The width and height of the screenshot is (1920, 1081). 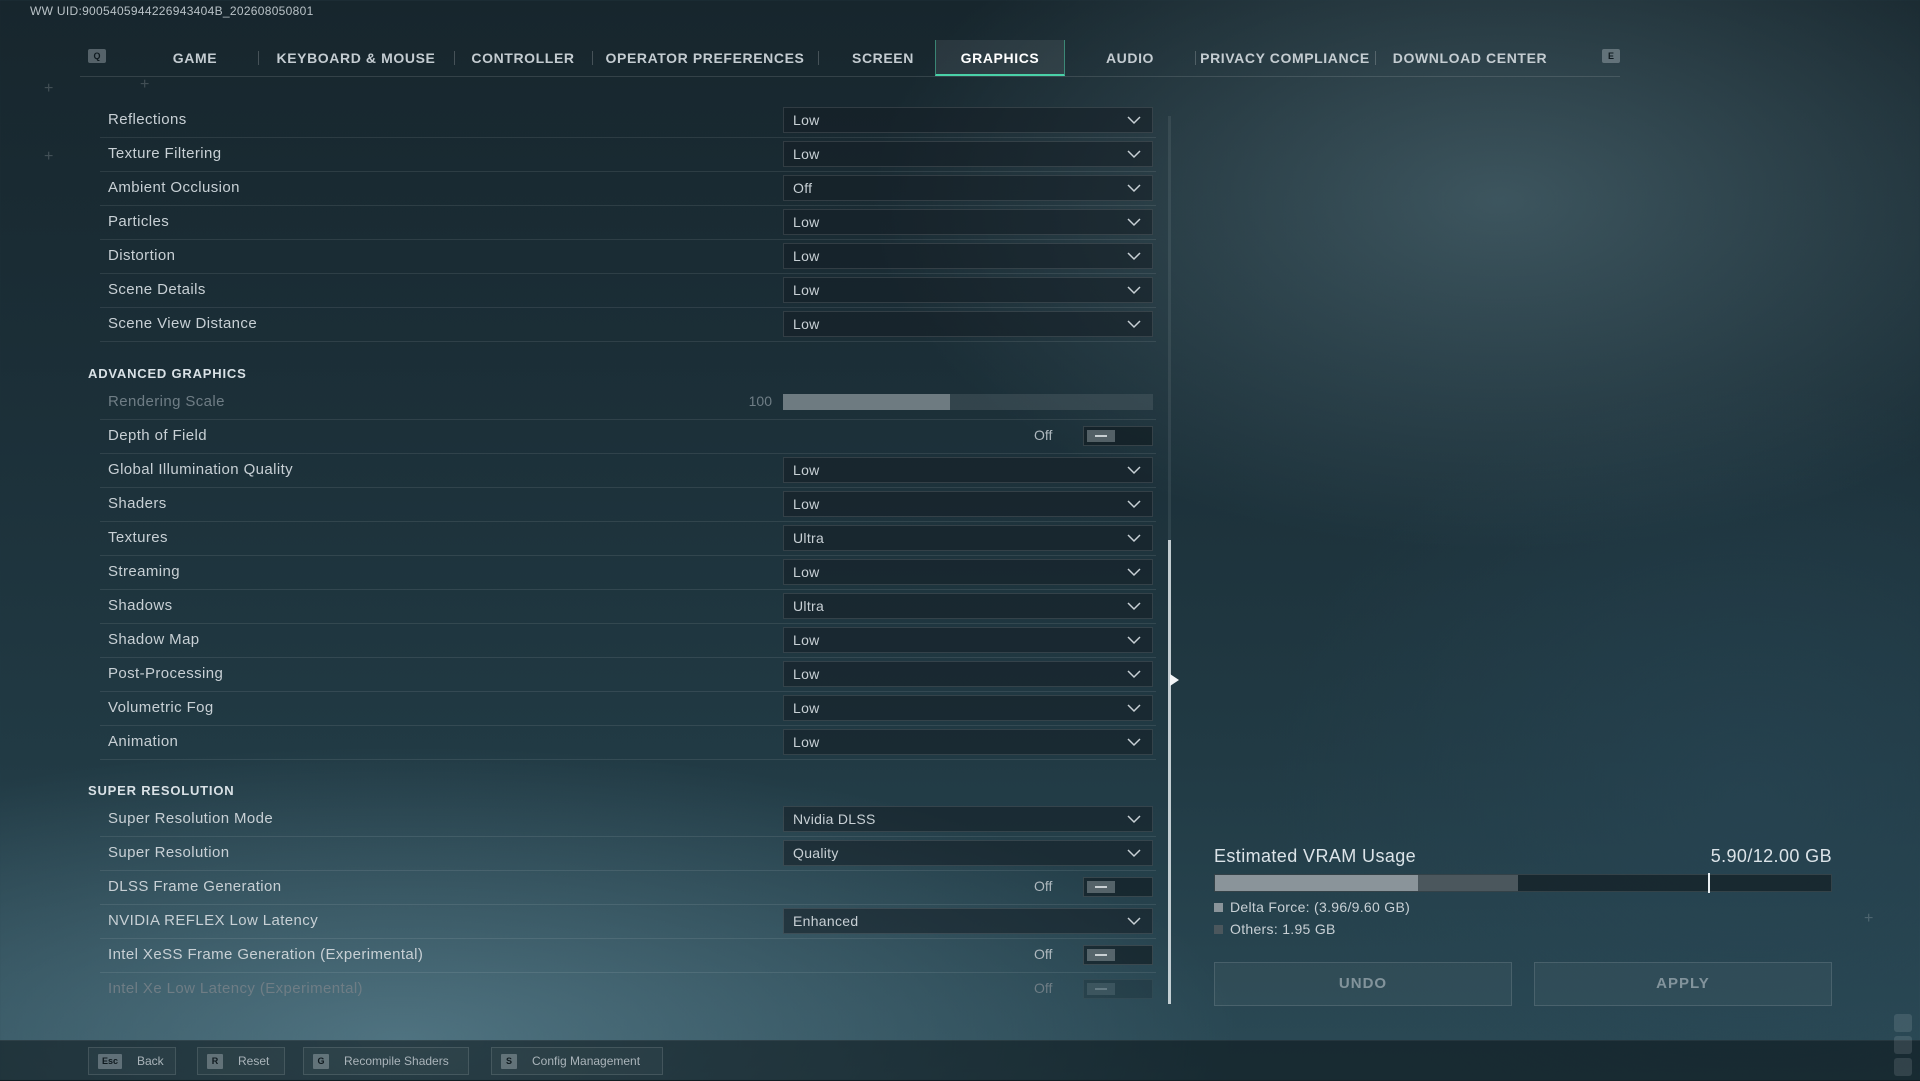 I want to click on esc-key-icon: Esc, so click(x=110, y=1061).